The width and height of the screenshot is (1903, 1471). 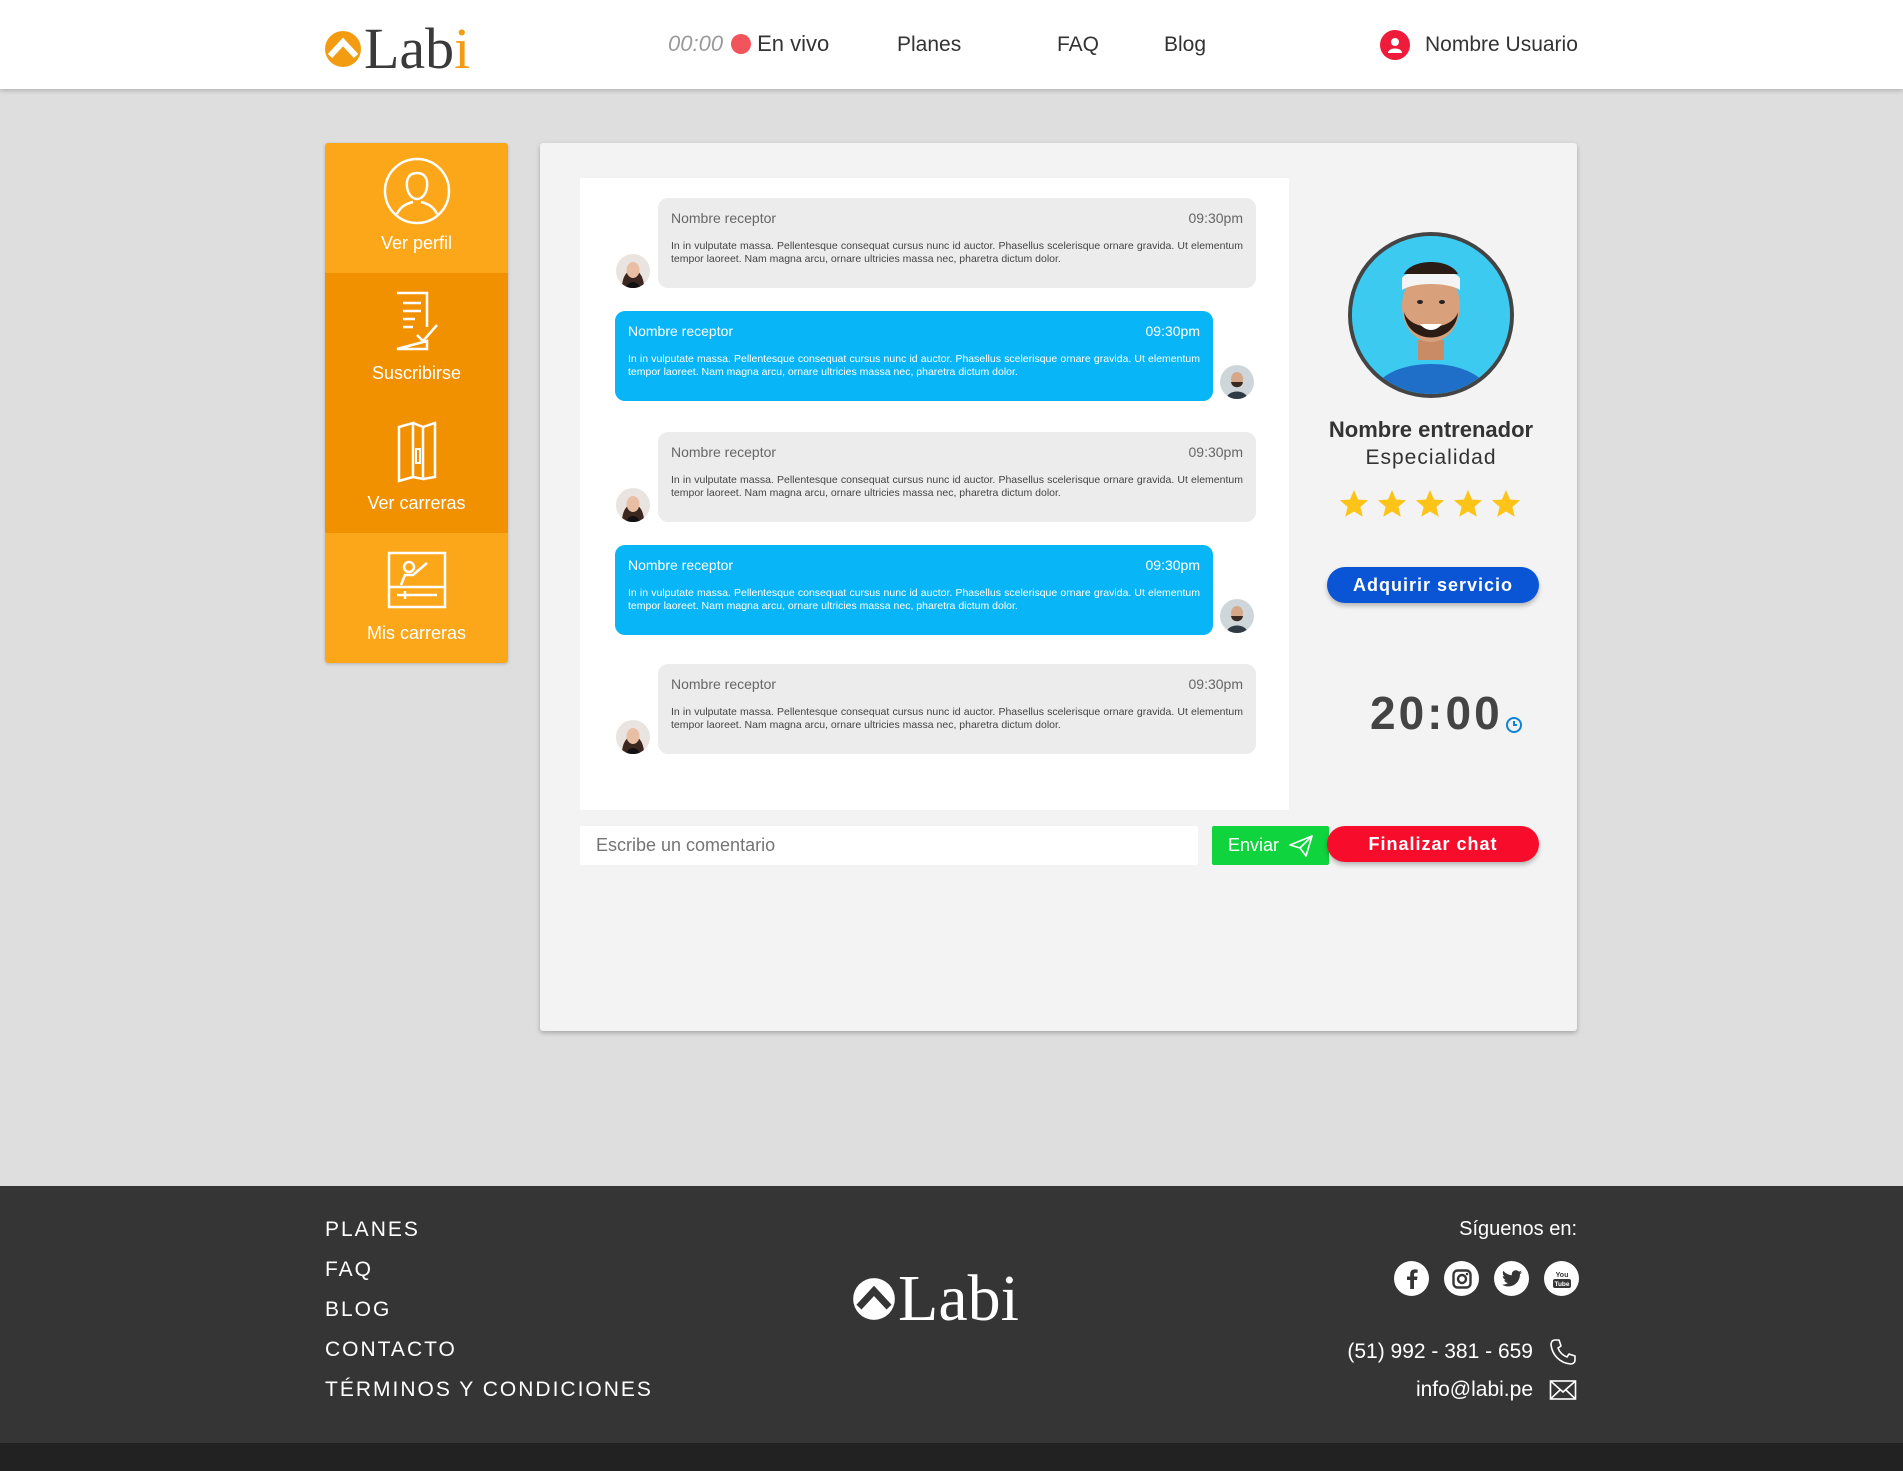 What do you see at coordinates (349, 1270) in the screenshot?
I see `footer-link-faq: FAQ` at bounding box center [349, 1270].